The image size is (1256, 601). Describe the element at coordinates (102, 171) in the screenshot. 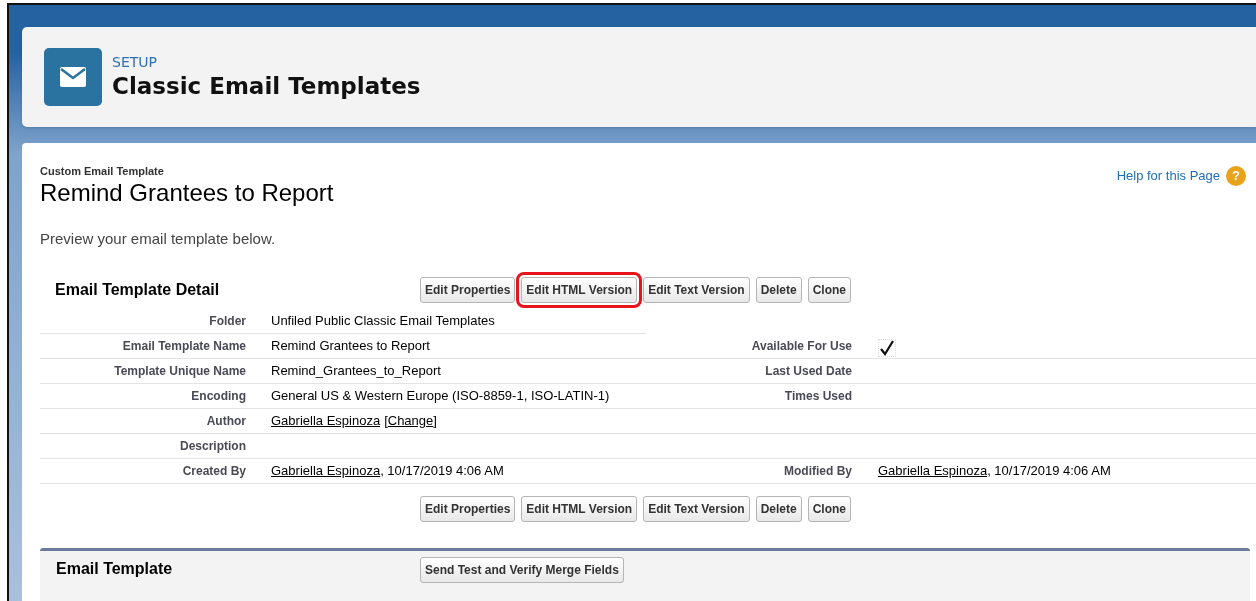

I see `record-type-label: Custom Email Template` at that location.